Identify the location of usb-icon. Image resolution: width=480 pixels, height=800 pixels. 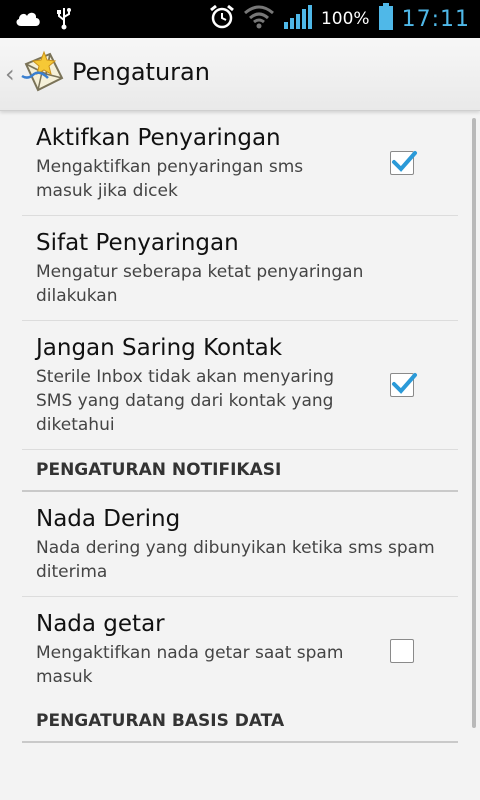
(64, 20).